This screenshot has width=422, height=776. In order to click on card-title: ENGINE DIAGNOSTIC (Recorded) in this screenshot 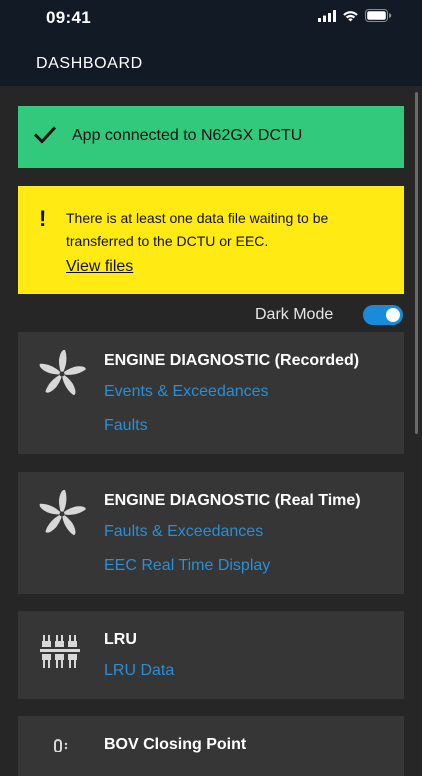, I will do `click(232, 360)`.